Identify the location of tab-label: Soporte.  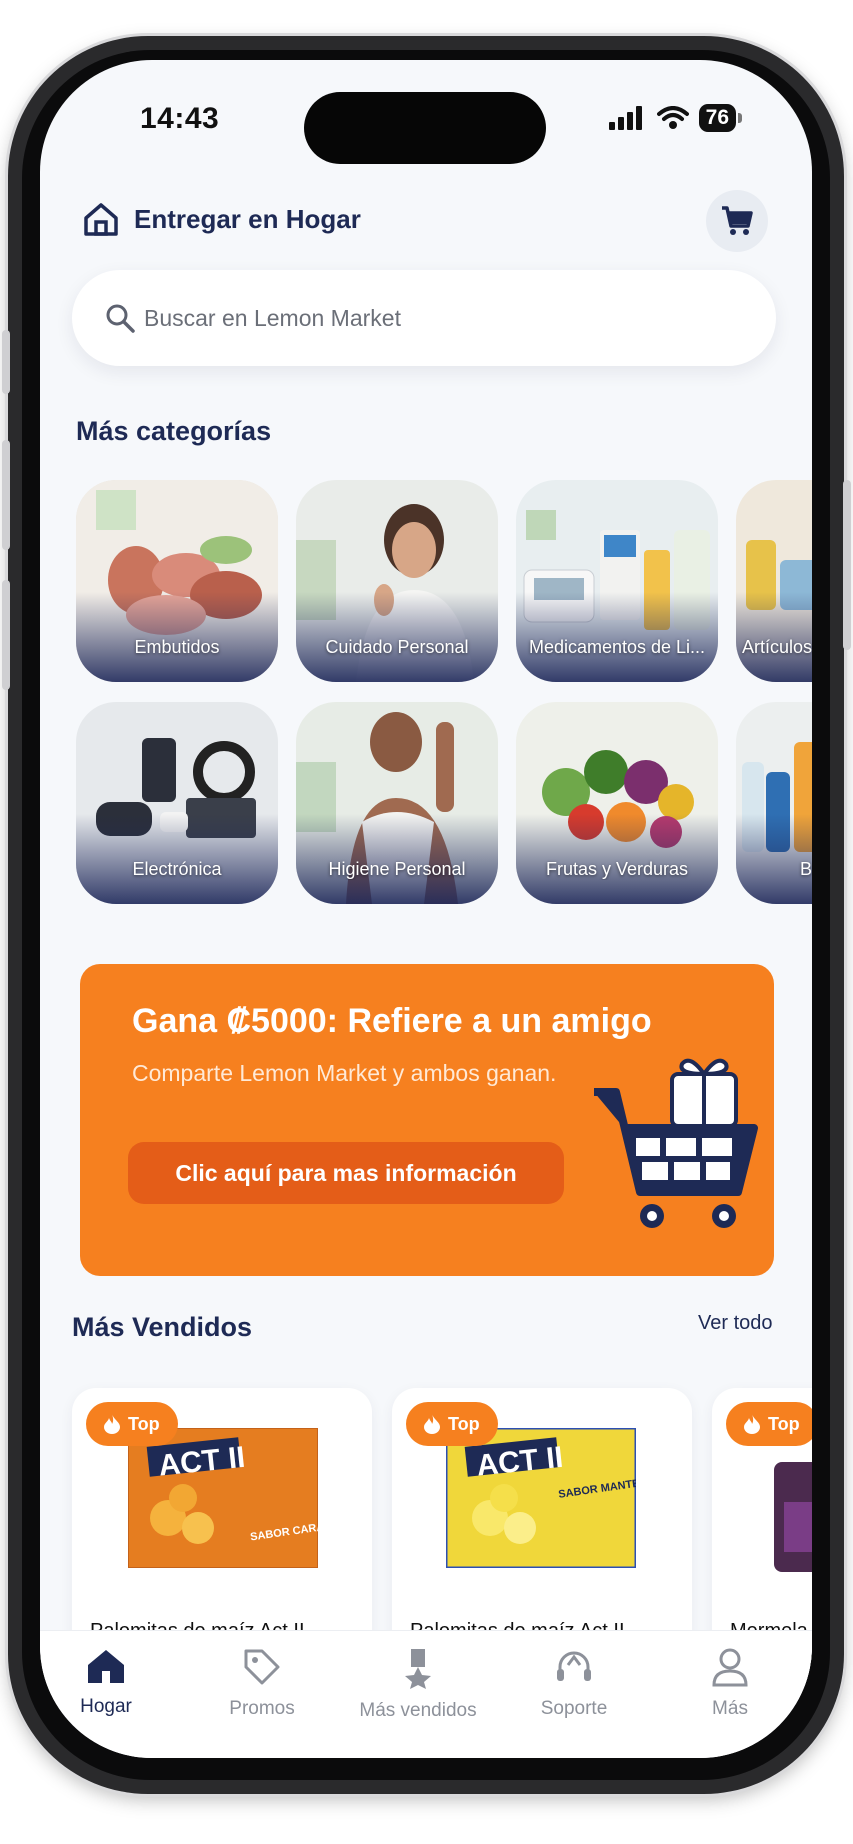
(574, 1708).